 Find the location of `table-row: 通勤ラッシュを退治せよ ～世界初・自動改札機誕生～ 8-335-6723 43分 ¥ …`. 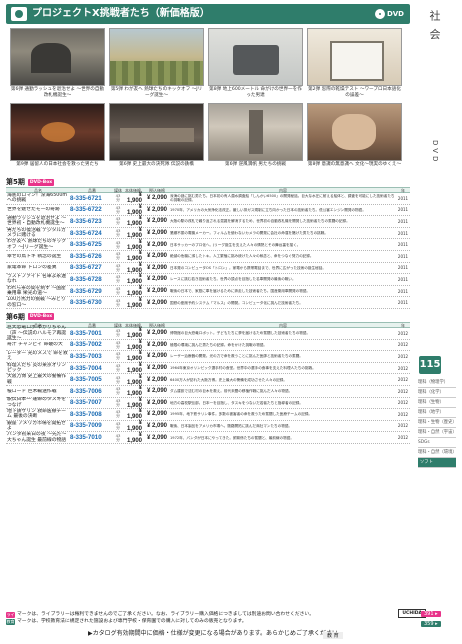

table-row: 通勤ラッシュを退治せよ ～世界初・自動改札機誕生～ 8-335-6723 43分 ¥ … is located at coordinates (208, 221).